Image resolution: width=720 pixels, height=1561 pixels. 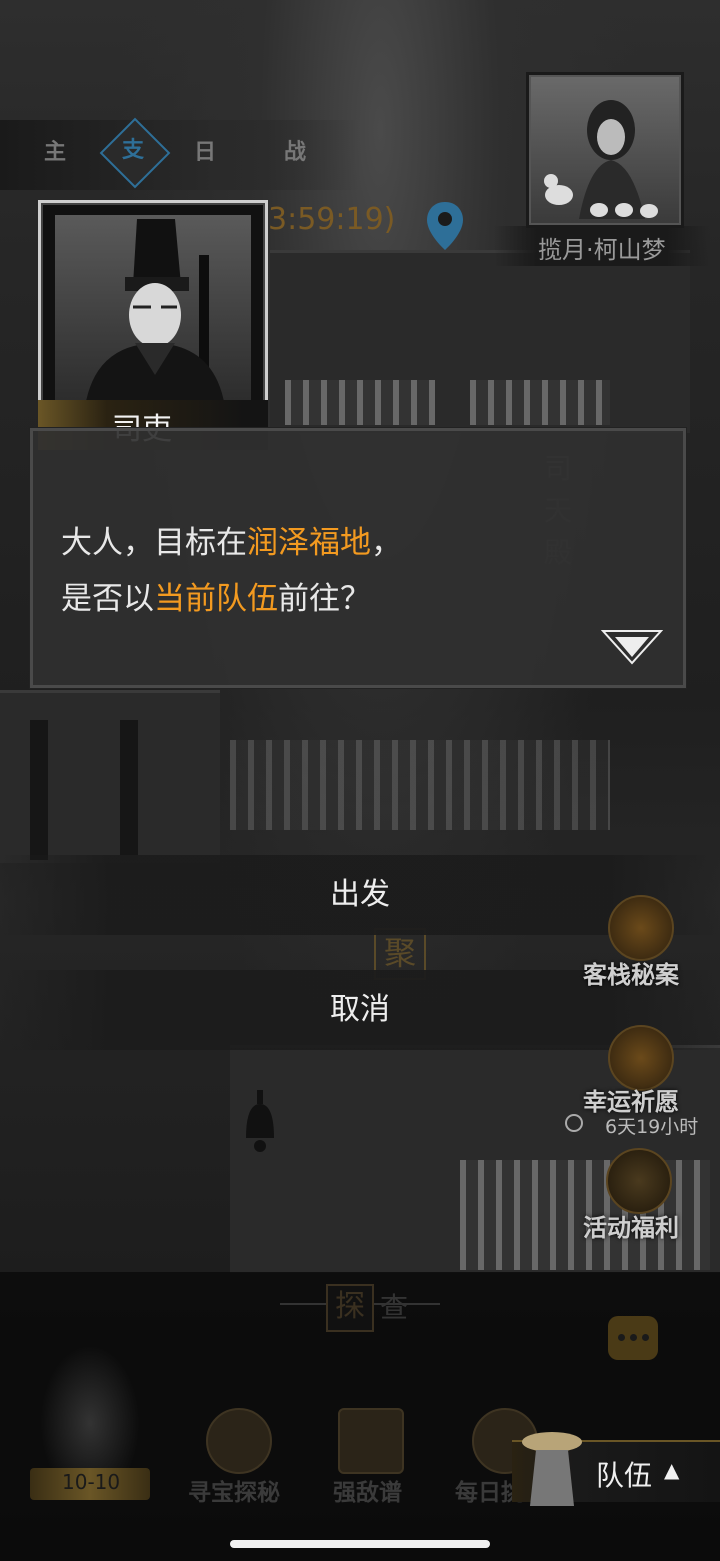 I want to click on nav-treasure-hunt: 寻宝探秘, so click(x=234, y=1490).